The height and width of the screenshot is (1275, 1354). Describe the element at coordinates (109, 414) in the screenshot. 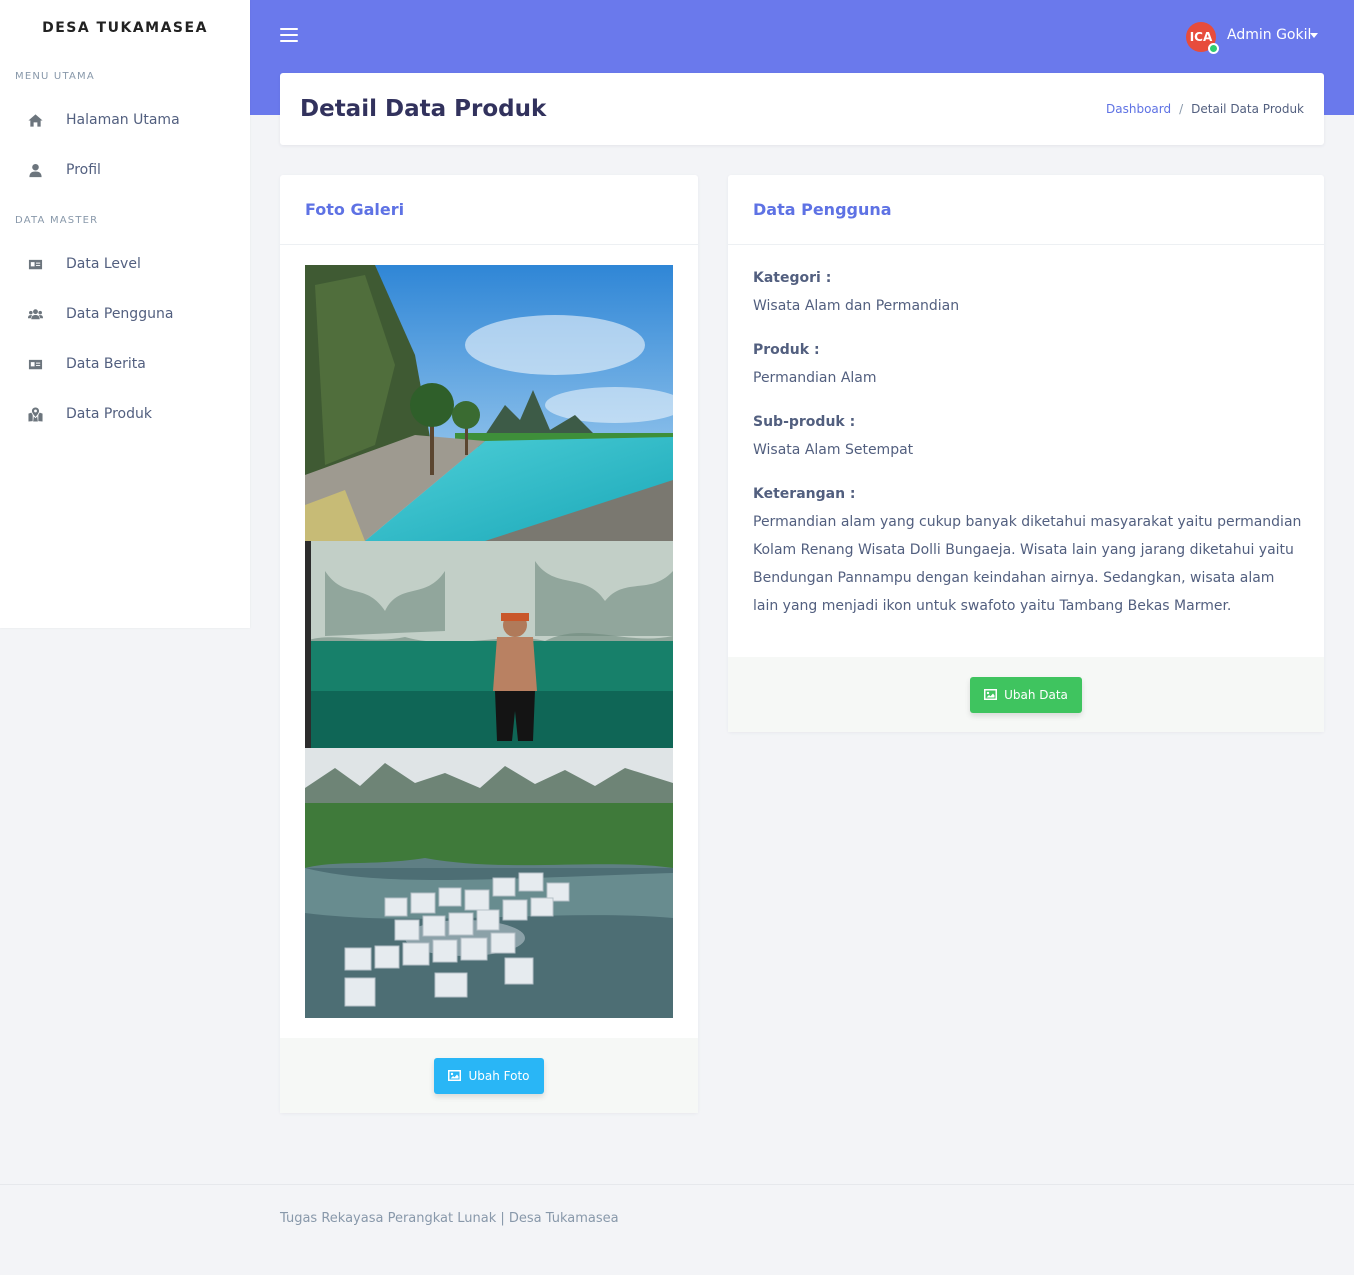

I see `sidebar-item-label: Data Produk` at that location.